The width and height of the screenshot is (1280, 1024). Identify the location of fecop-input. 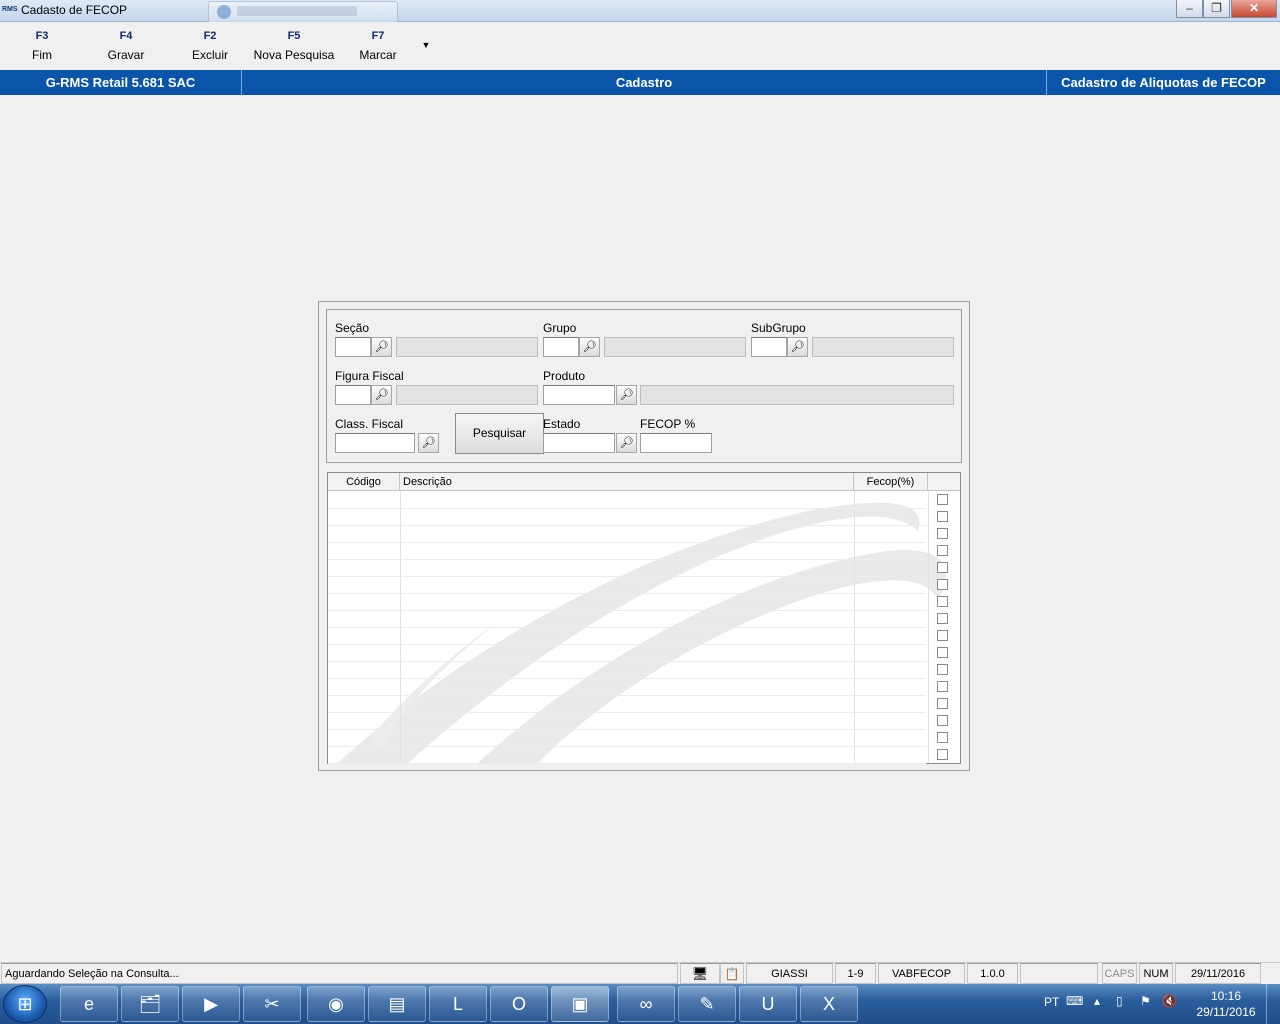
(676, 443).